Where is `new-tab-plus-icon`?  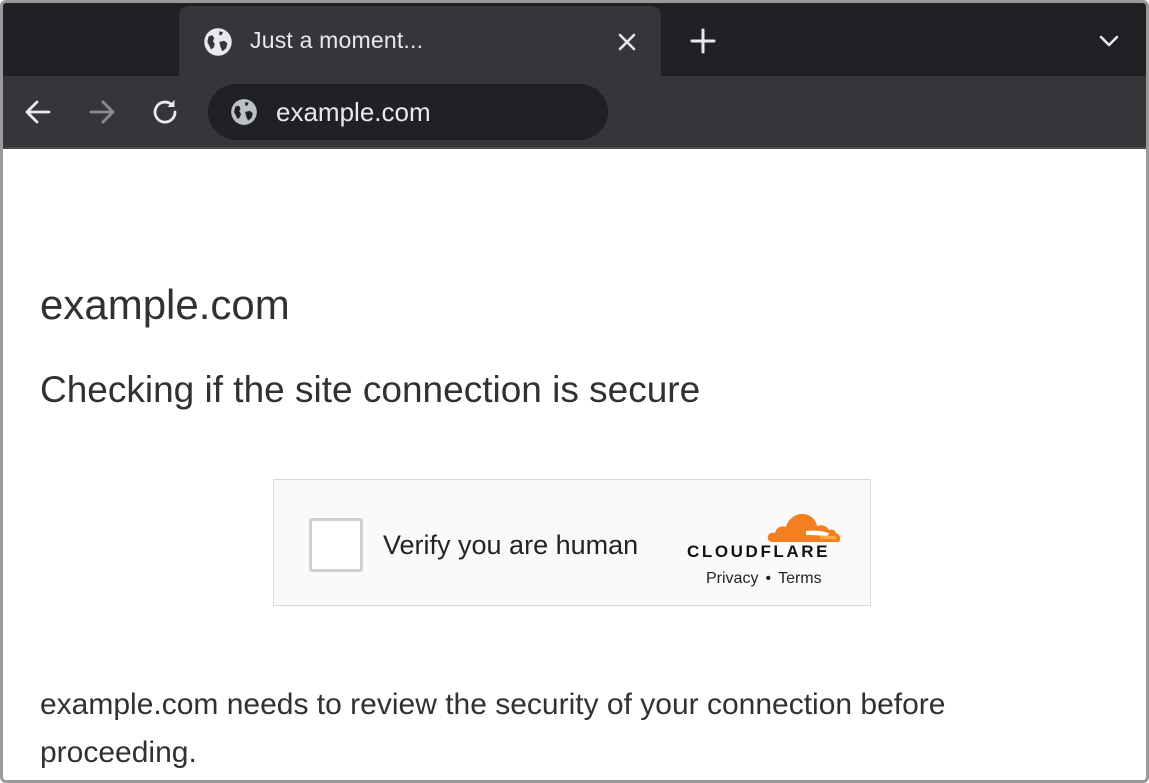
new-tab-plus-icon is located at coordinates (703, 41).